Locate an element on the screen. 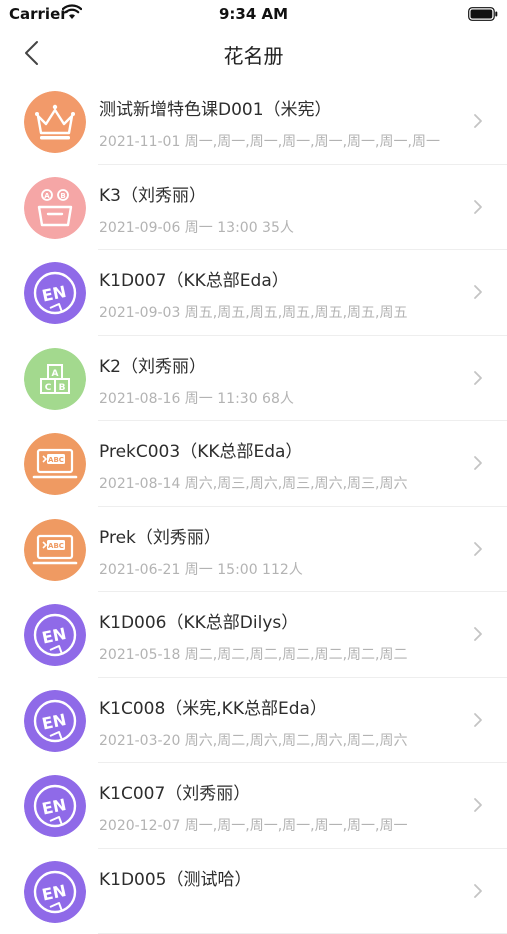 This screenshot has width=507, height=934. class-title: K1D007（KK总部Eda） is located at coordinates (194, 278).